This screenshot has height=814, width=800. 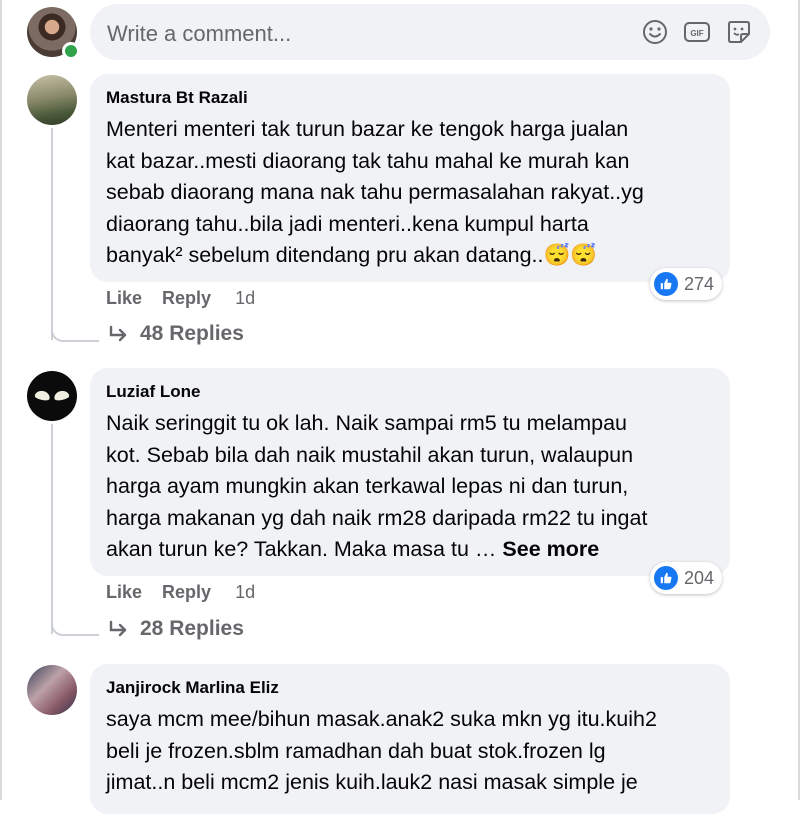 What do you see at coordinates (655, 32) in the screenshot?
I see `emoji-icon` at bounding box center [655, 32].